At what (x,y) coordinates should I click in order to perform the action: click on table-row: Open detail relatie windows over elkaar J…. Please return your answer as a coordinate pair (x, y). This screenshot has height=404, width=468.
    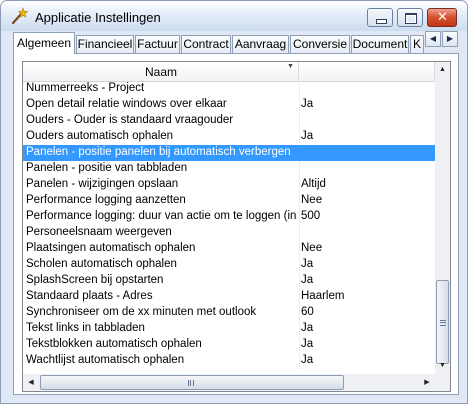
    Looking at the image, I should click on (229, 105).